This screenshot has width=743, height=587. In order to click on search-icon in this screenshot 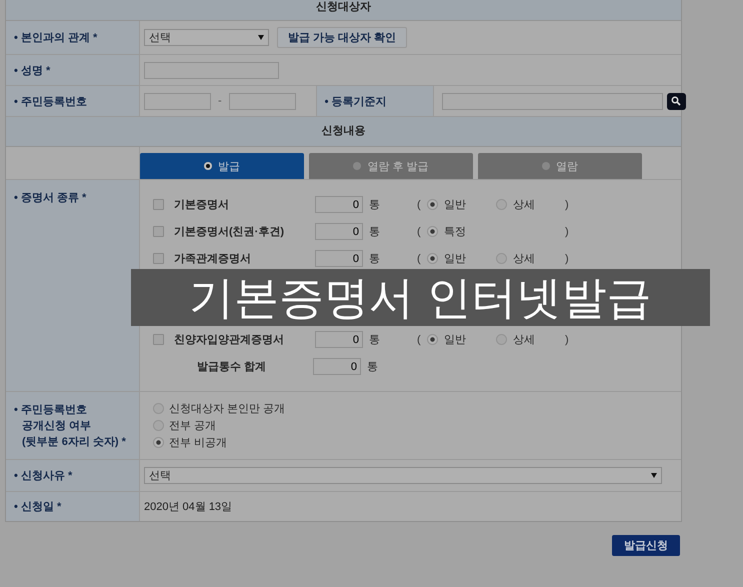, I will do `click(676, 101)`.